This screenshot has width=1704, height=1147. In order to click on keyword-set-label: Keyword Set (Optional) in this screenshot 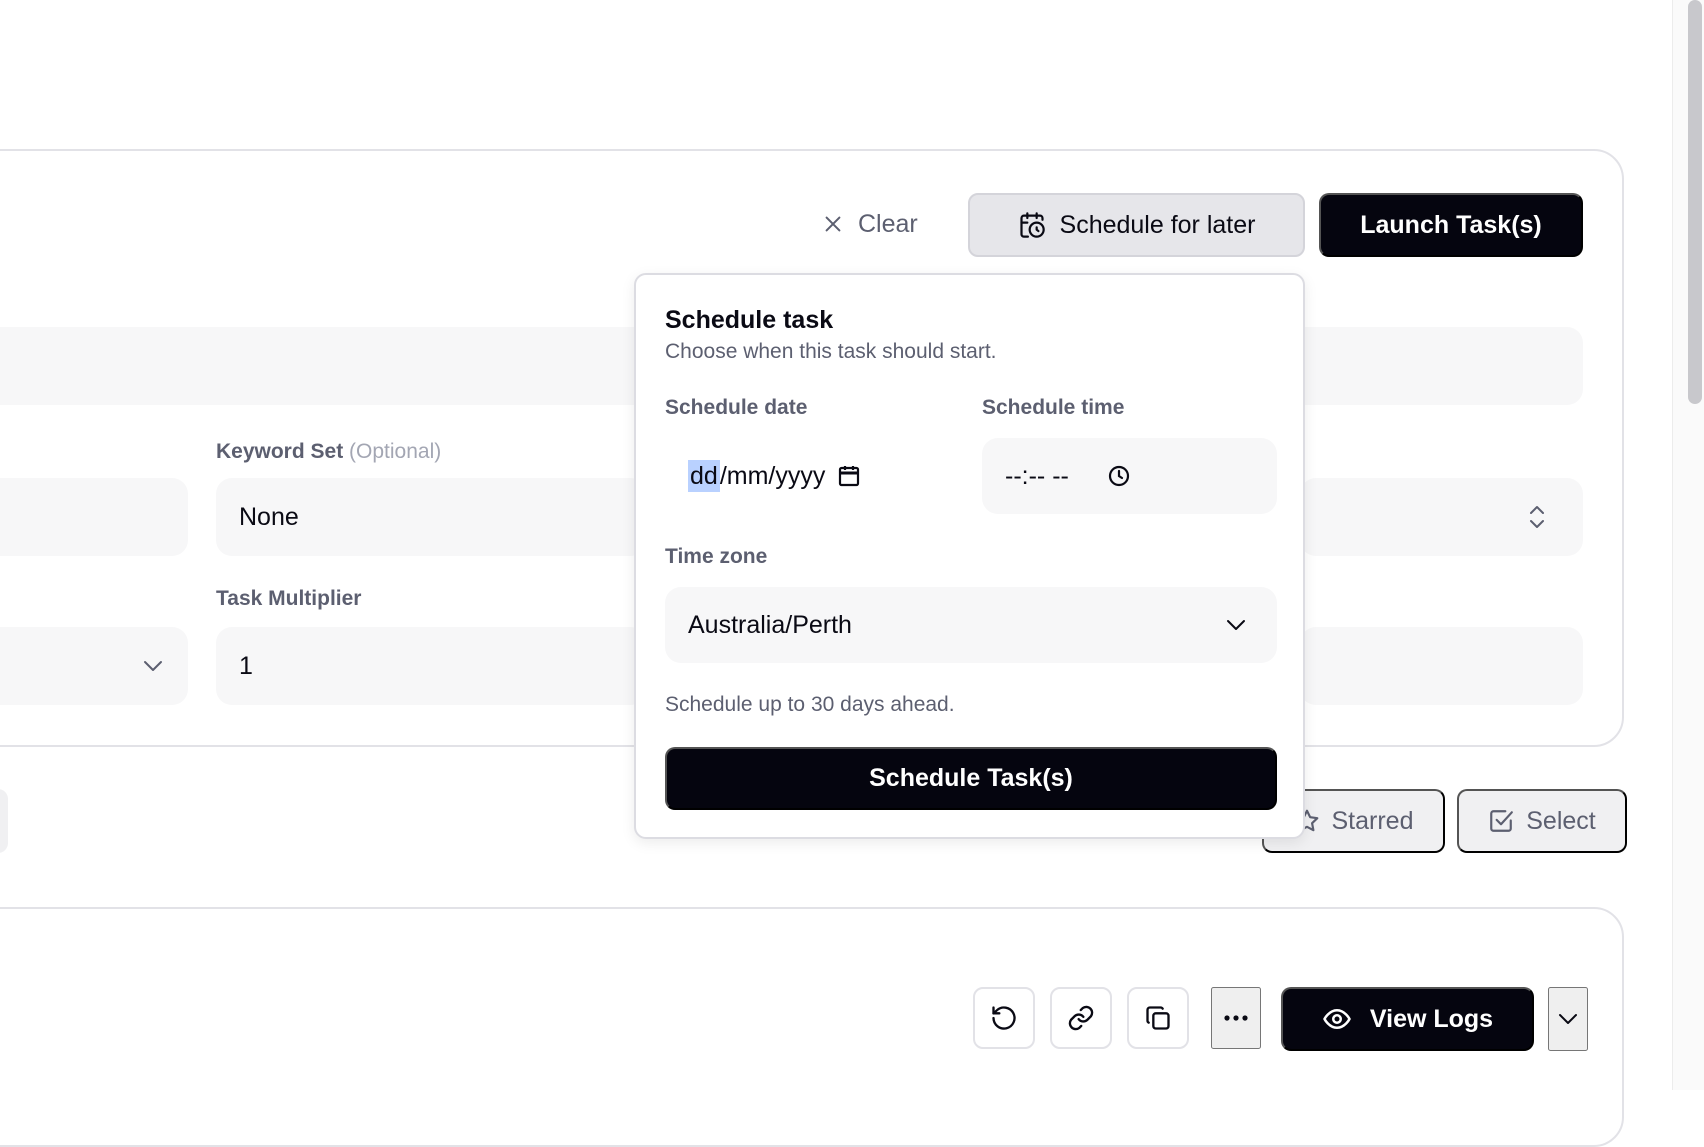, I will do `click(329, 451)`.